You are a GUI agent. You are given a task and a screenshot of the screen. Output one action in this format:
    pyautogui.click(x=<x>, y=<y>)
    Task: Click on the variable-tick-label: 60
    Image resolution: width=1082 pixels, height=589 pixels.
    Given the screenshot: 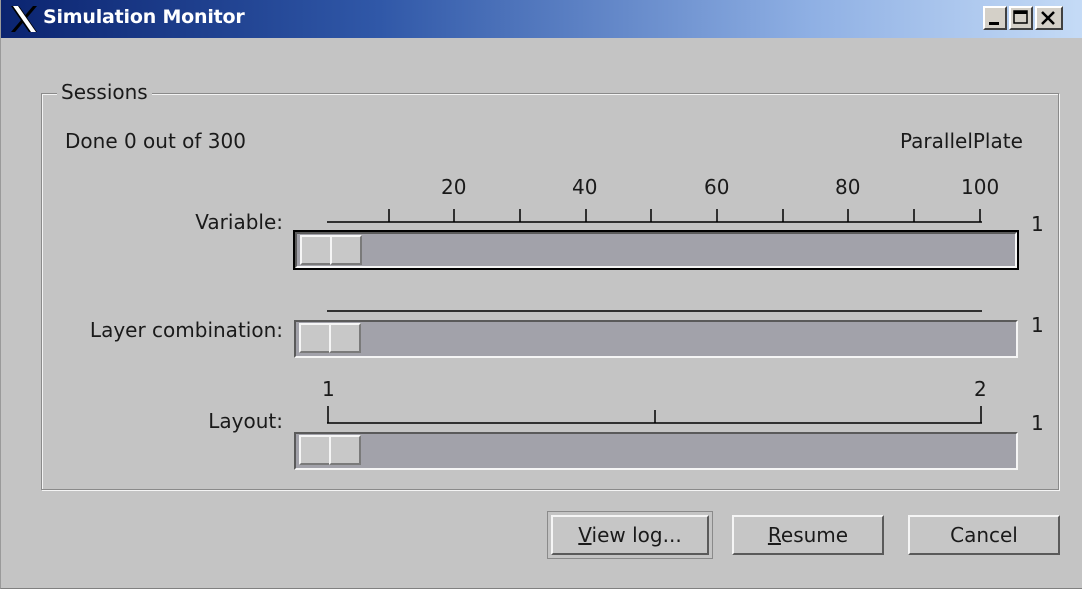 What is the action you would take?
    pyautogui.click(x=717, y=187)
    